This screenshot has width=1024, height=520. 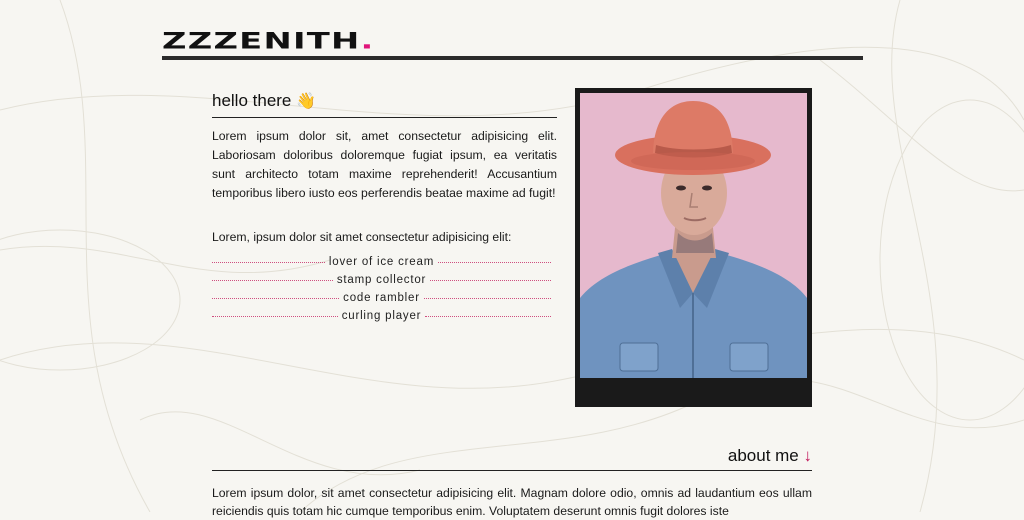 I want to click on like-label: lover of ice cream, so click(x=381, y=262).